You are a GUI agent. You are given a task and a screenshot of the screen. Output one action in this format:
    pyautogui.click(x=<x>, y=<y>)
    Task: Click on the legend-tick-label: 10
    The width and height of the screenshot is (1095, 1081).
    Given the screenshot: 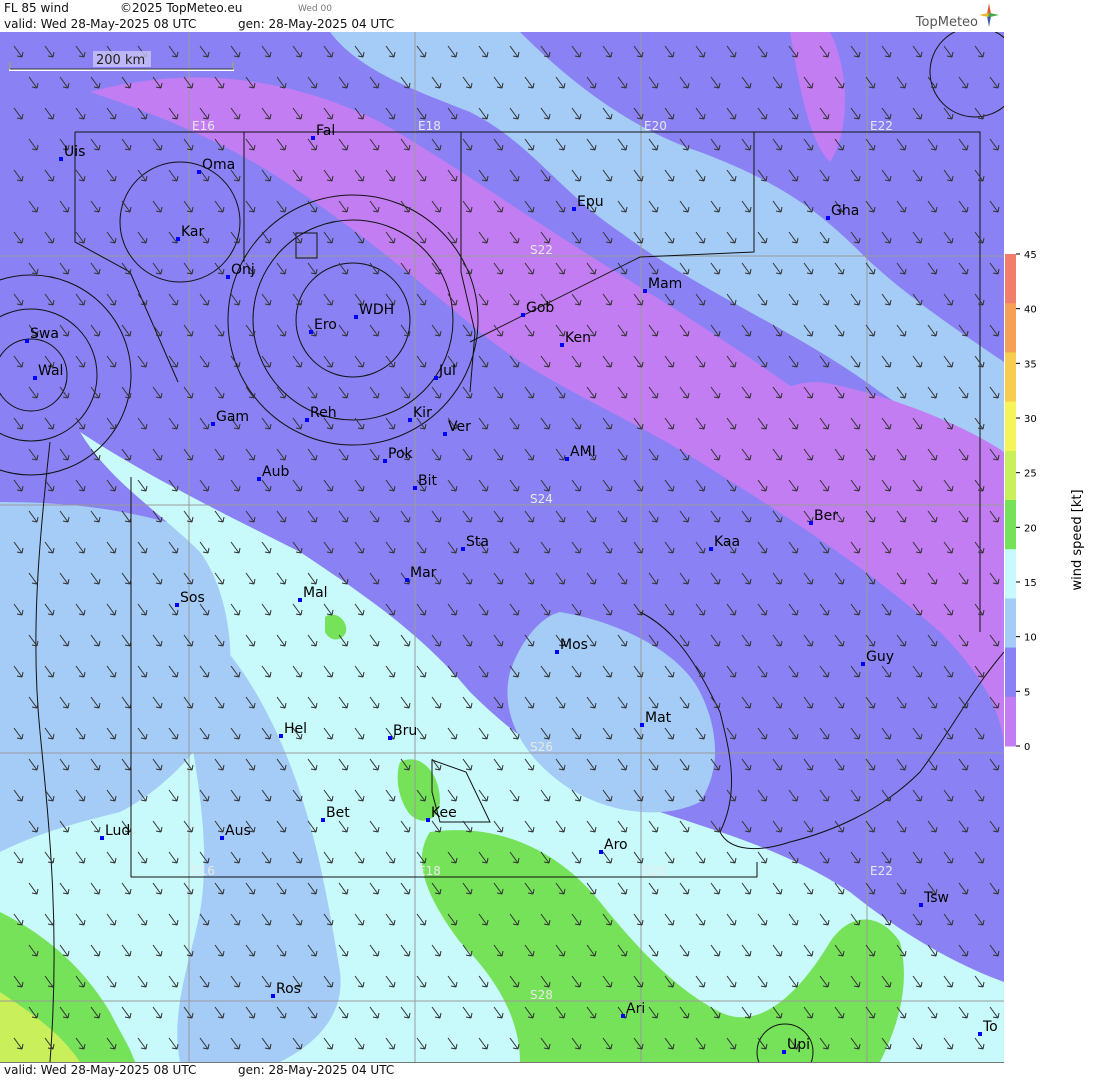 What is the action you would take?
    pyautogui.click(x=1030, y=638)
    